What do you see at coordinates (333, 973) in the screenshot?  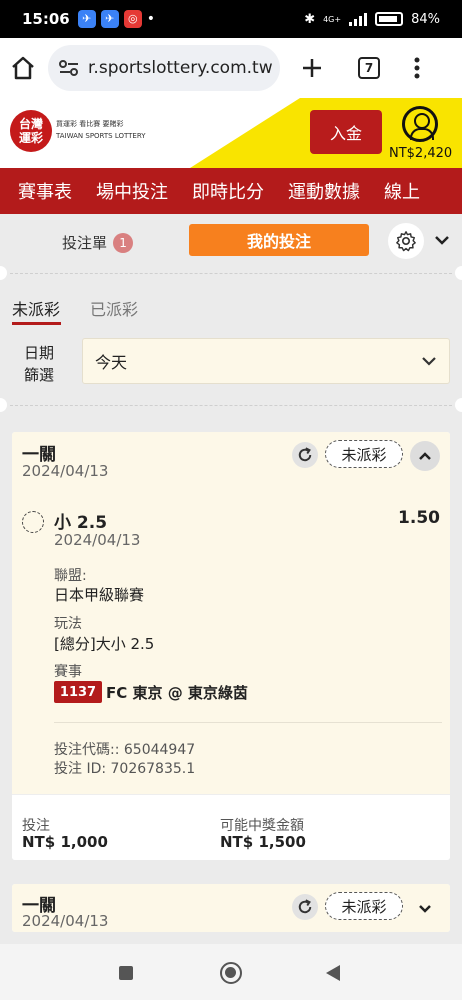 I see `back-icon` at bounding box center [333, 973].